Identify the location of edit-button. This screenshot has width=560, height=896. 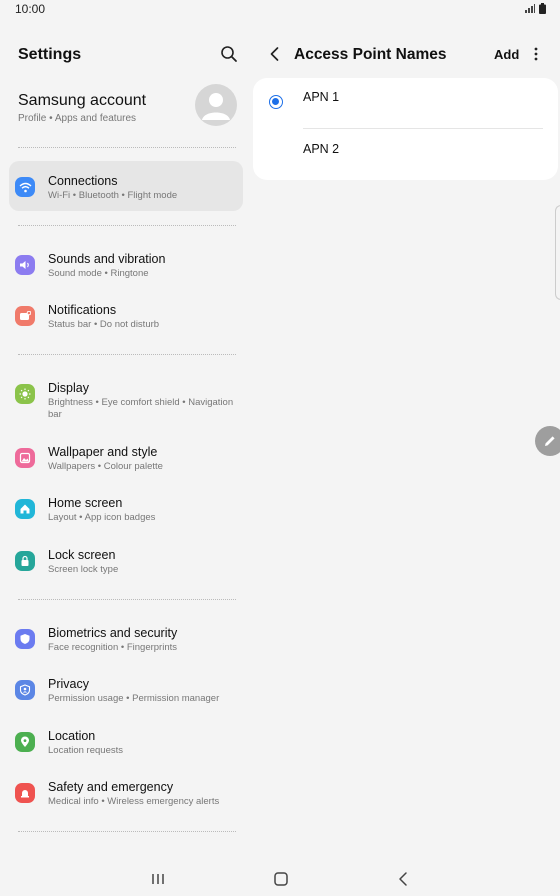
(547, 441).